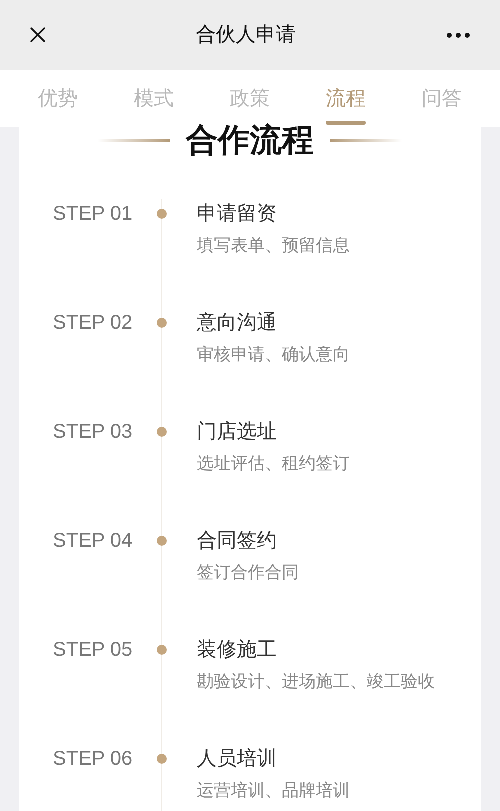 This screenshot has width=500, height=811. Describe the element at coordinates (237, 323) in the screenshot. I see `step-title: 意向沟通` at that location.